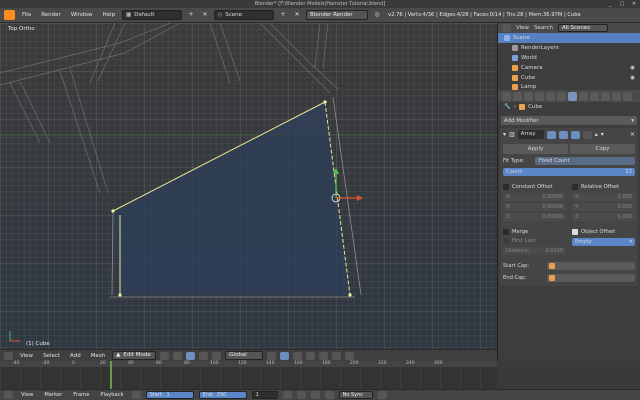 The height and width of the screenshot is (400, 640). I want to click on outliner-row-lamp: Lamp, so click(569, 86).